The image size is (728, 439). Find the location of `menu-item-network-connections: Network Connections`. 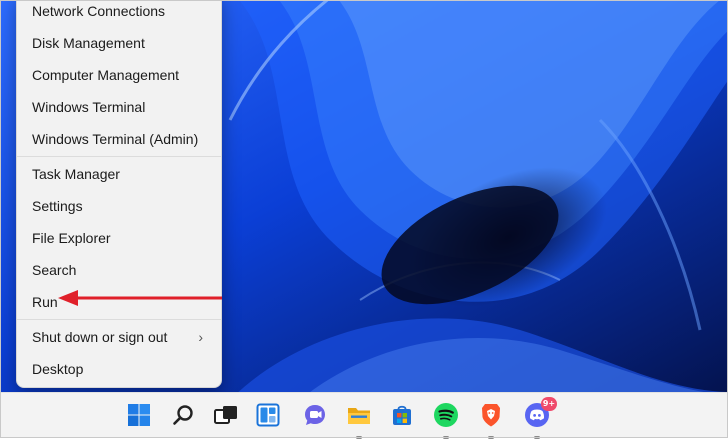

menu-item-network-connections: Network Connections is located at coordinates (119, 13).